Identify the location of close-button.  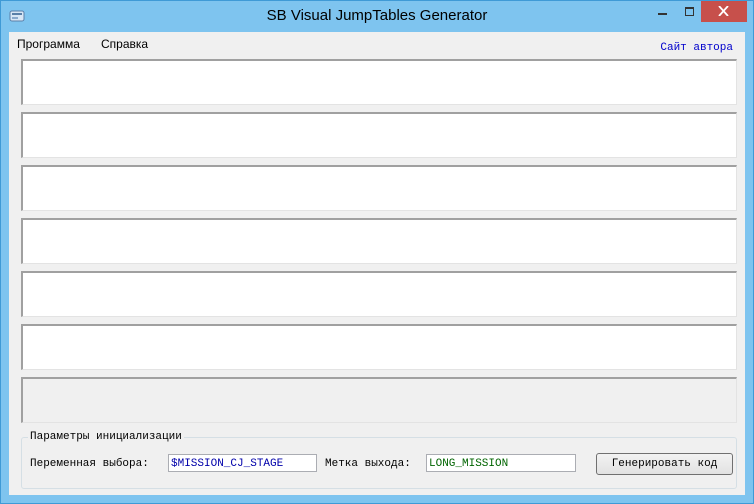
(724, 11).